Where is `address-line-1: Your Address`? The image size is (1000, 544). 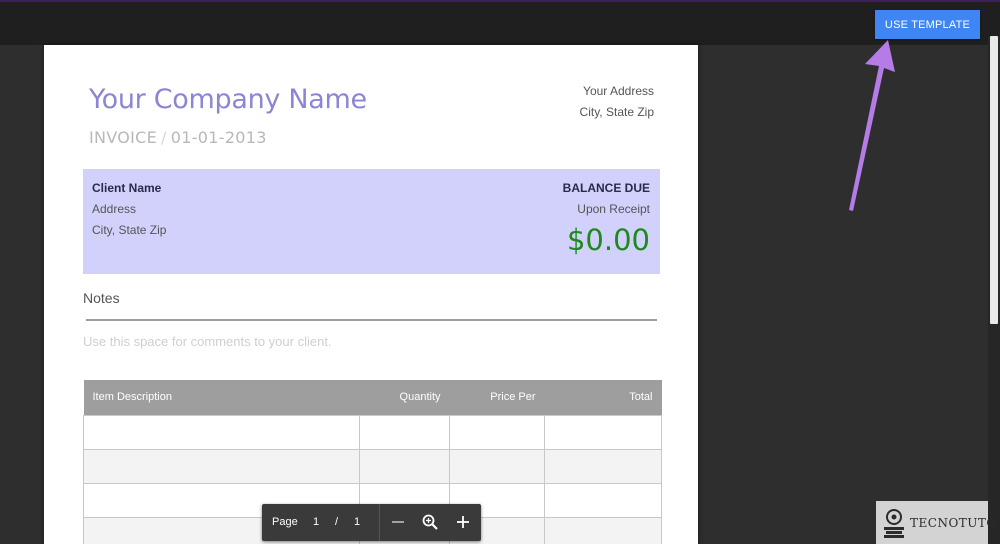
address-line-1: Your Address is located at coordinates (618, 91).